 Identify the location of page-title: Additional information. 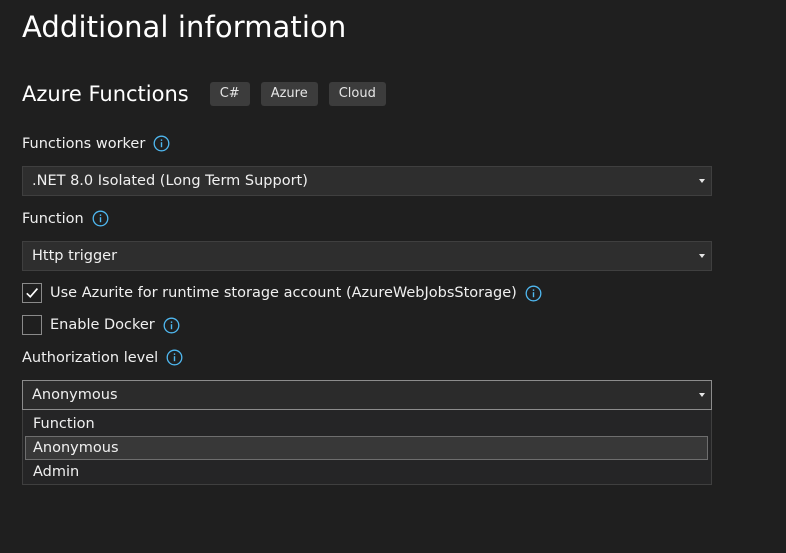
(184, 27).